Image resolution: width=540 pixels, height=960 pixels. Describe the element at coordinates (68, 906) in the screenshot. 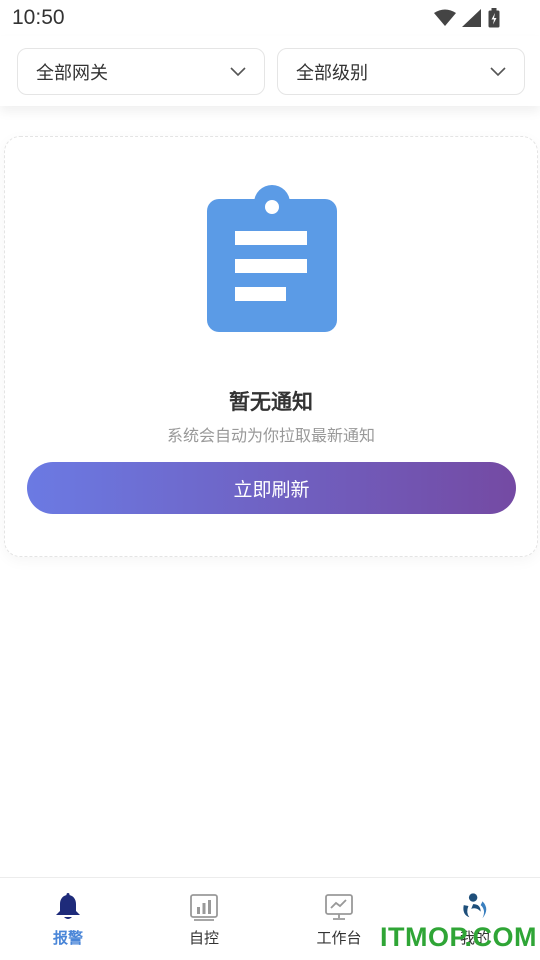

I see `bell-icon` at that location.